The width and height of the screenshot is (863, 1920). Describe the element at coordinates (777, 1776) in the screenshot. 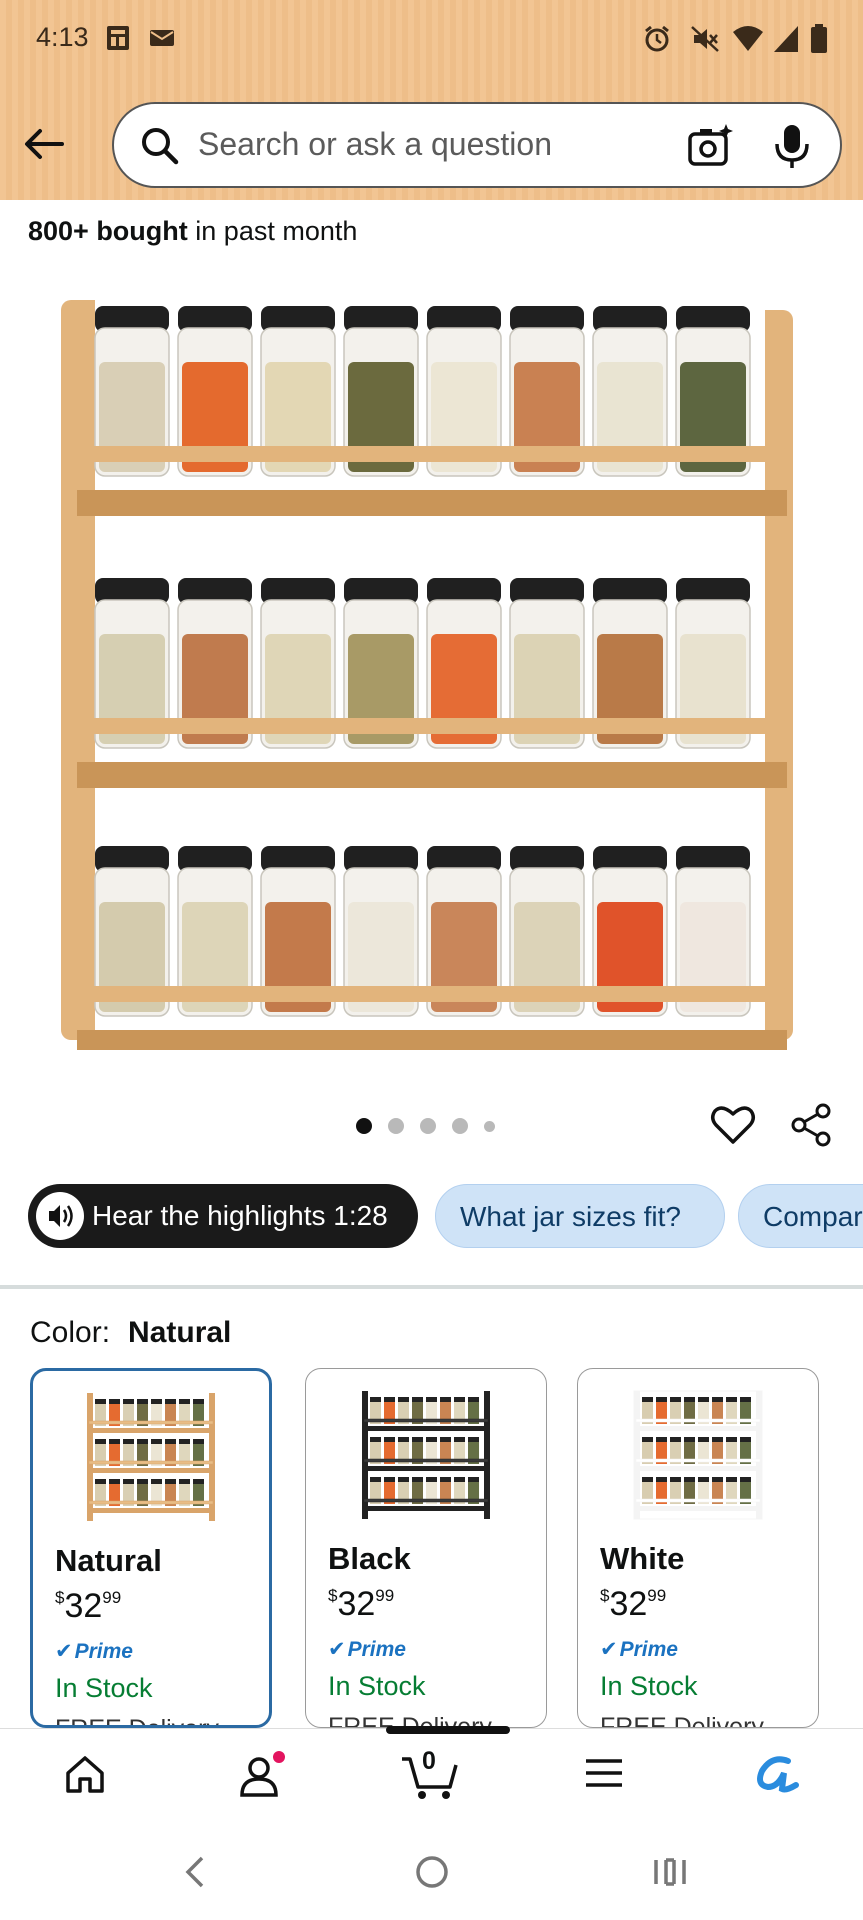

I see `rufus-assistant-icon` at that location.